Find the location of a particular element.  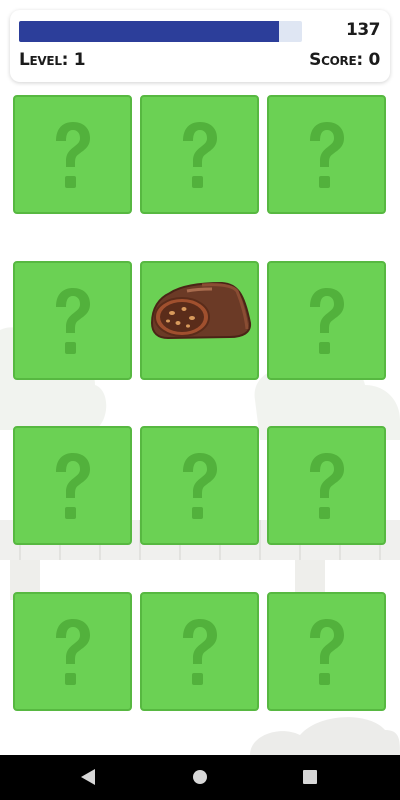

level-label: Level: 1 is located at coordinates (52, 60).